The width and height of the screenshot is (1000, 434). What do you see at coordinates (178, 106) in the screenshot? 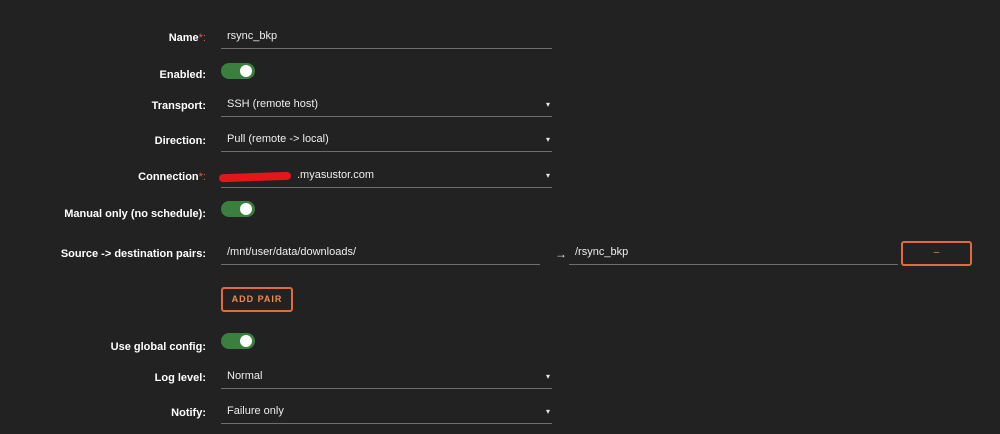
I see `transport-label: Transport:` at bounding box center [178, 106].